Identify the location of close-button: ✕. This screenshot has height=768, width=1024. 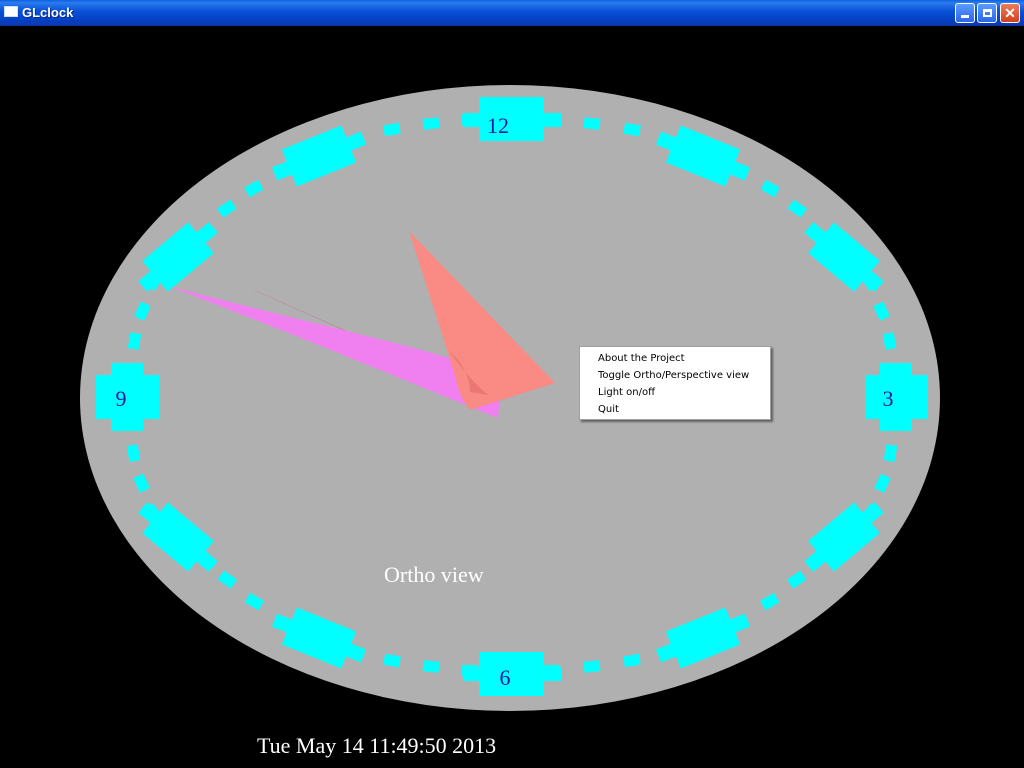
(1010, 13).